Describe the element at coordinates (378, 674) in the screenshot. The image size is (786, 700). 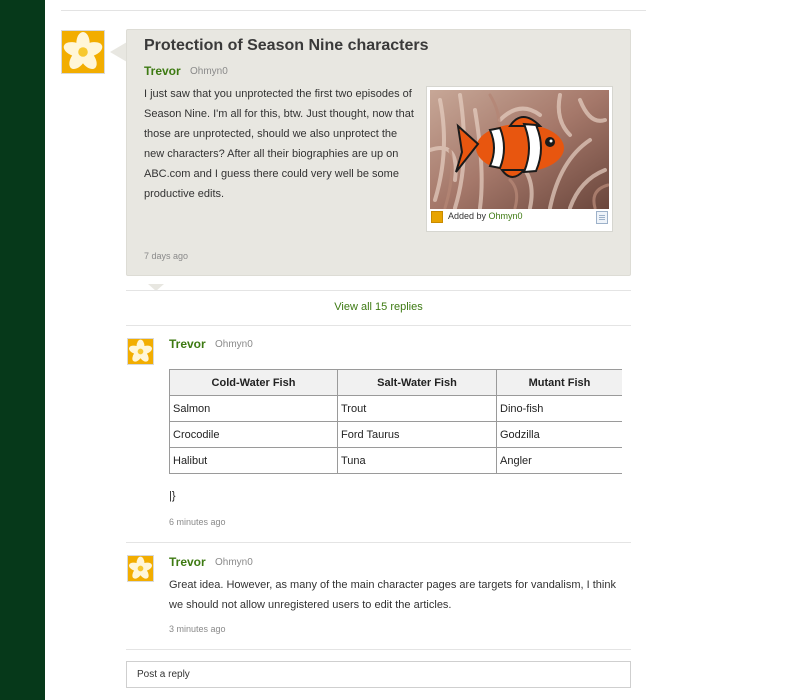
I see `post-reply-input` at that location.